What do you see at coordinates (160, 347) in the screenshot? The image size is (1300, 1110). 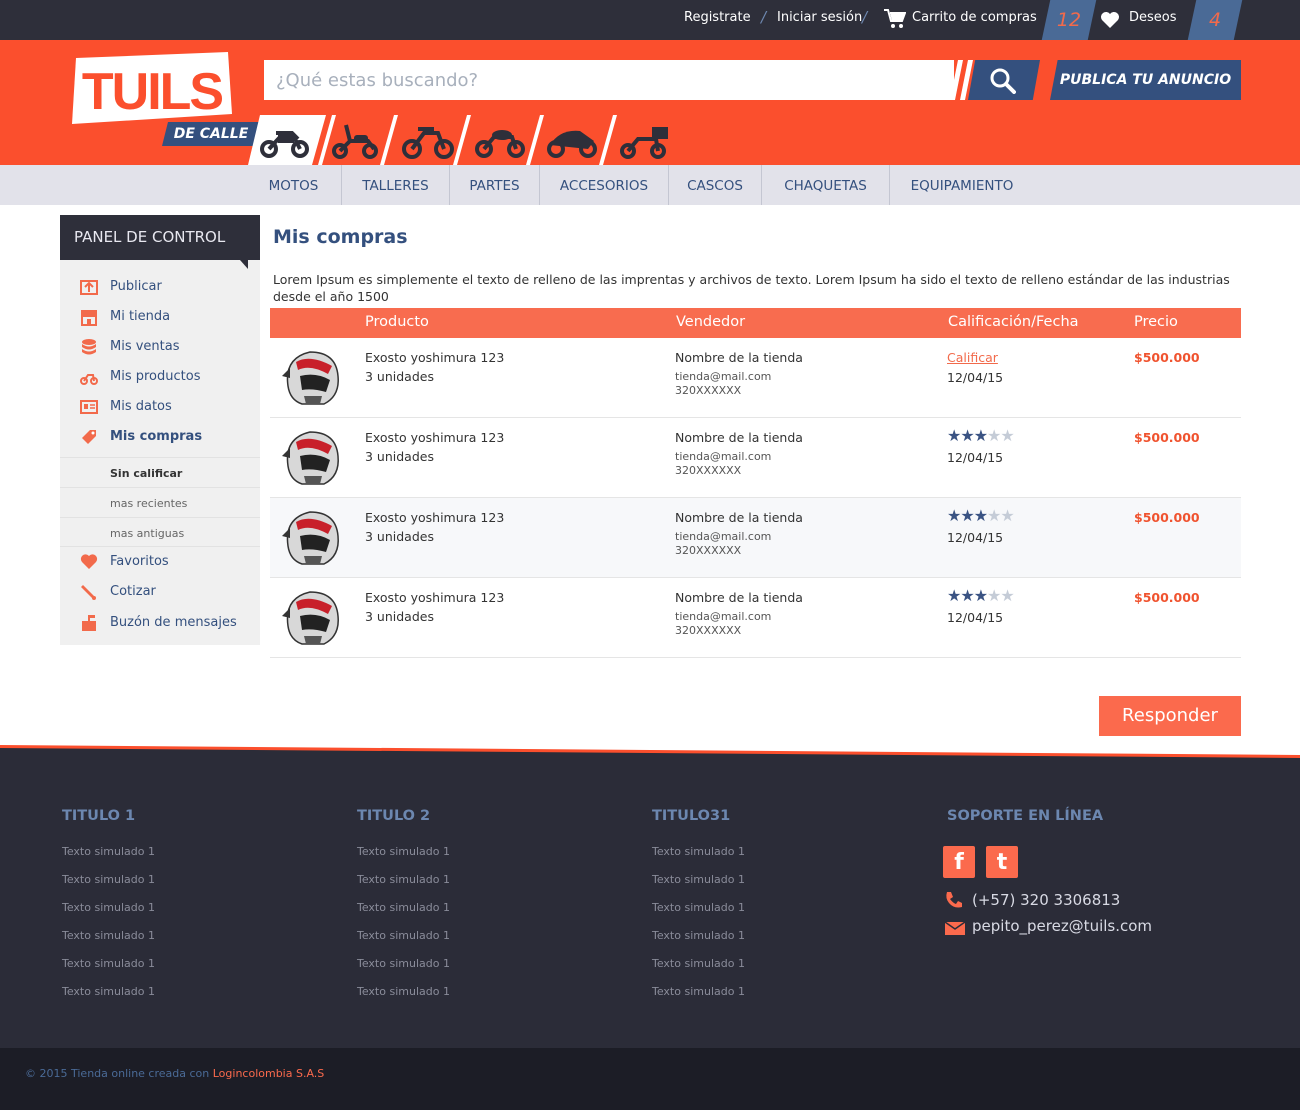 I see `sidebar-item-mis-ventas: Mis ventas` at bounding box center [160, 347].